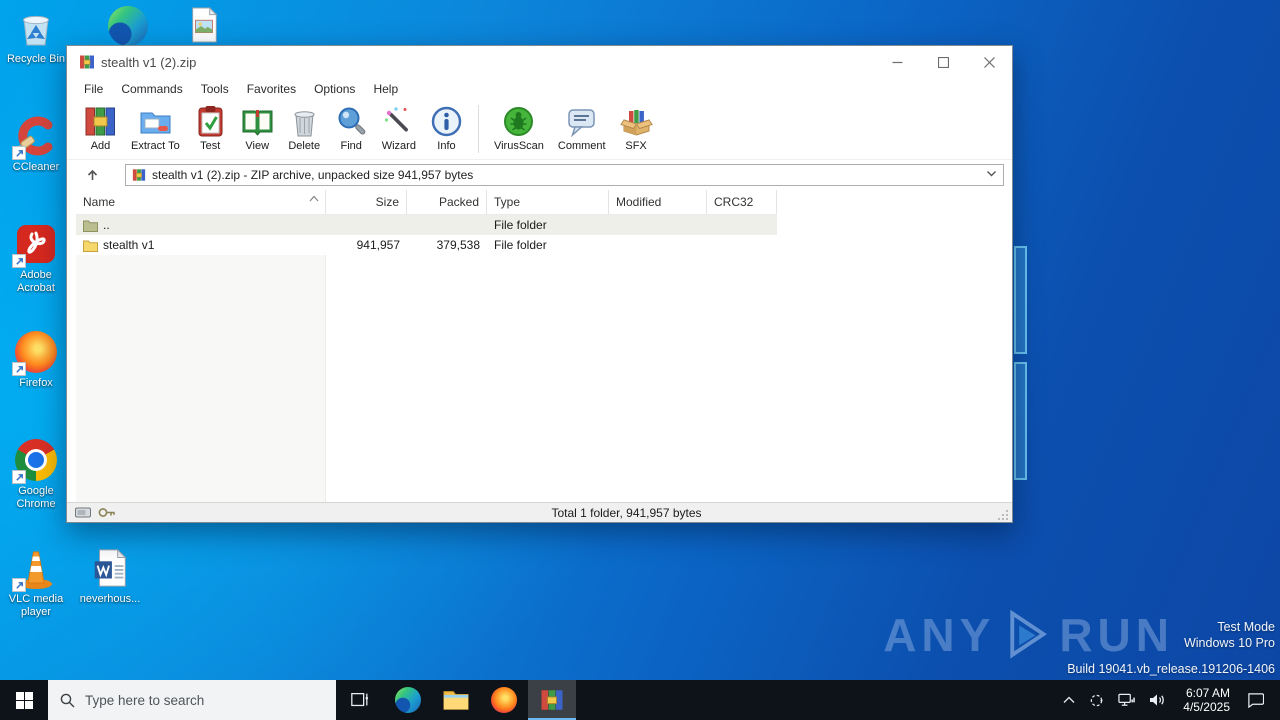 Image resolution: width=1280 pixels, height=720 pixels. I want to click on menu-options: Options, so click(334, 89).